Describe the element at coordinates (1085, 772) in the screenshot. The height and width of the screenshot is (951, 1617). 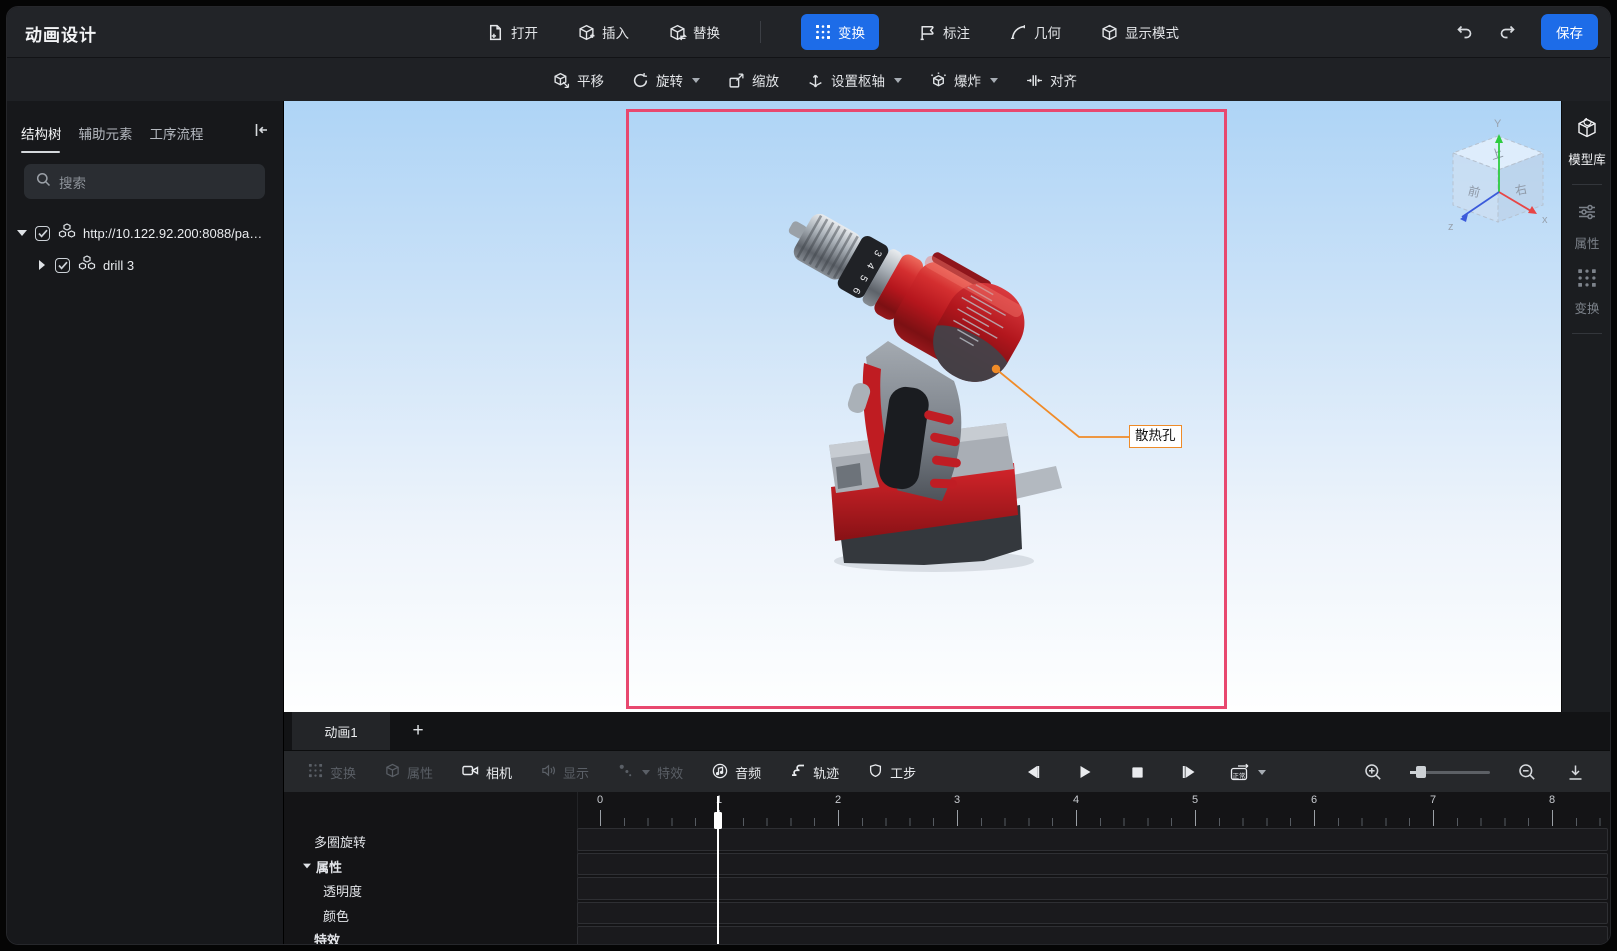
I see `play-button` at that location.